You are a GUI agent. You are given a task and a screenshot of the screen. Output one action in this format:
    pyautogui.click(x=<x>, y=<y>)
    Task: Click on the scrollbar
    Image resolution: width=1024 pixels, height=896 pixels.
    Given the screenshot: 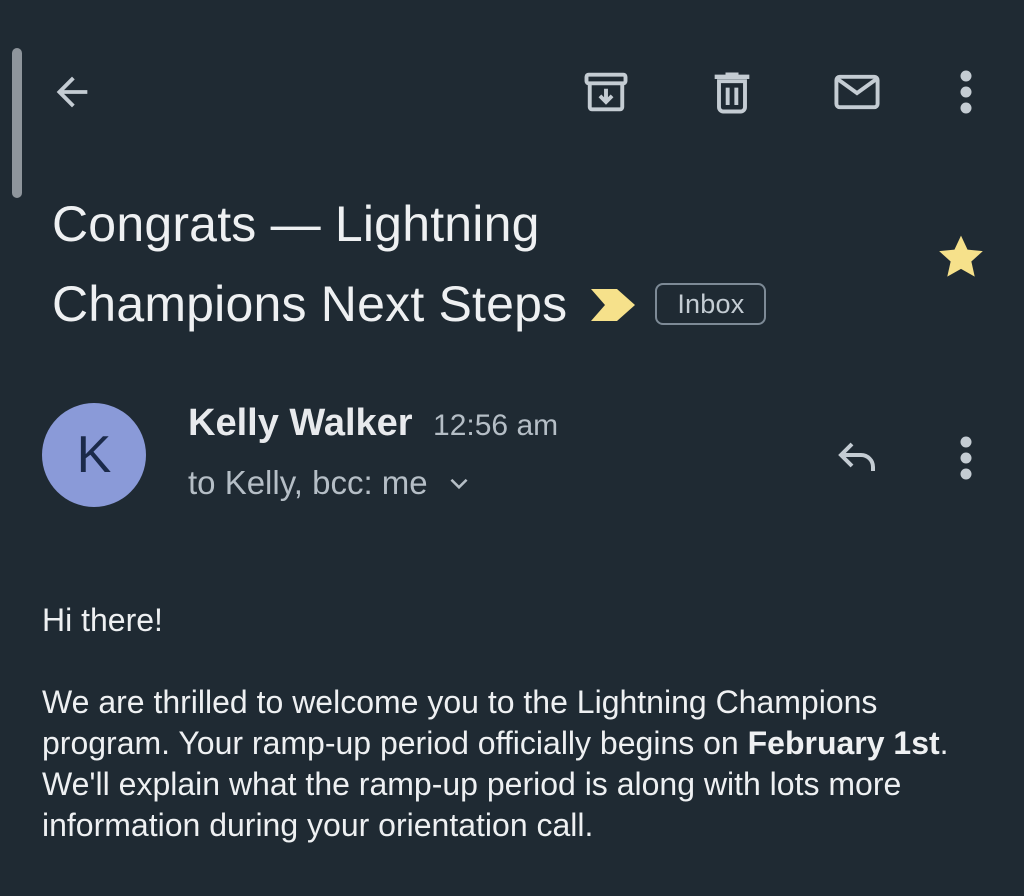 What is the action you would take?
    pyautogui.click(x=17, y=123)
    